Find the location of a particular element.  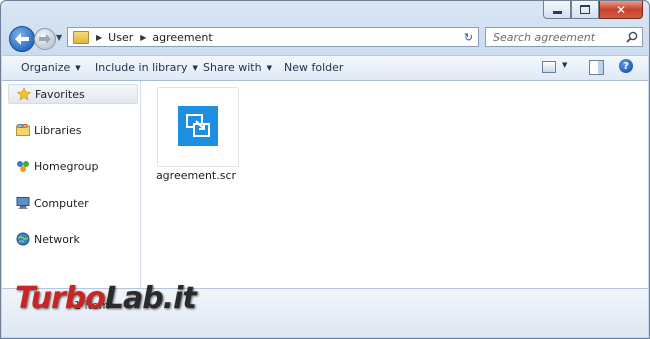

address-bar: ▶ User ▶ agreement ▼ is located at coordinates (272, 37).